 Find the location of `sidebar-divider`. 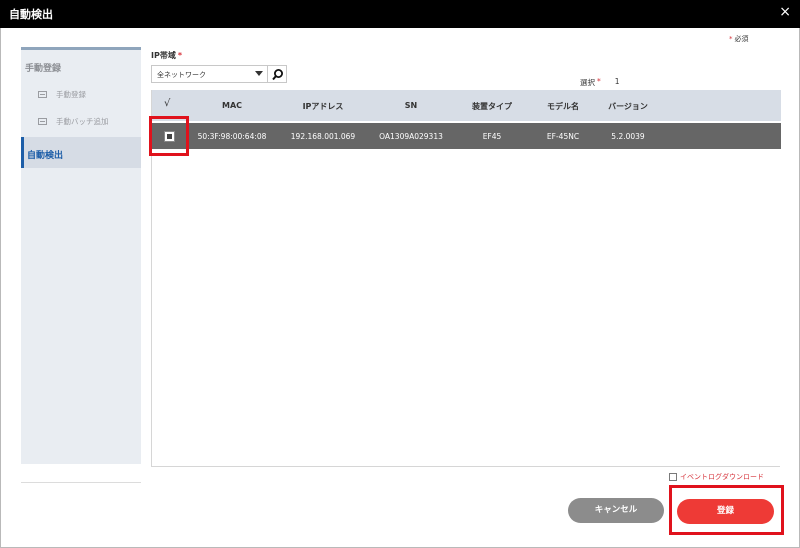

sidebar-divider is located at coordinates (81, 482).